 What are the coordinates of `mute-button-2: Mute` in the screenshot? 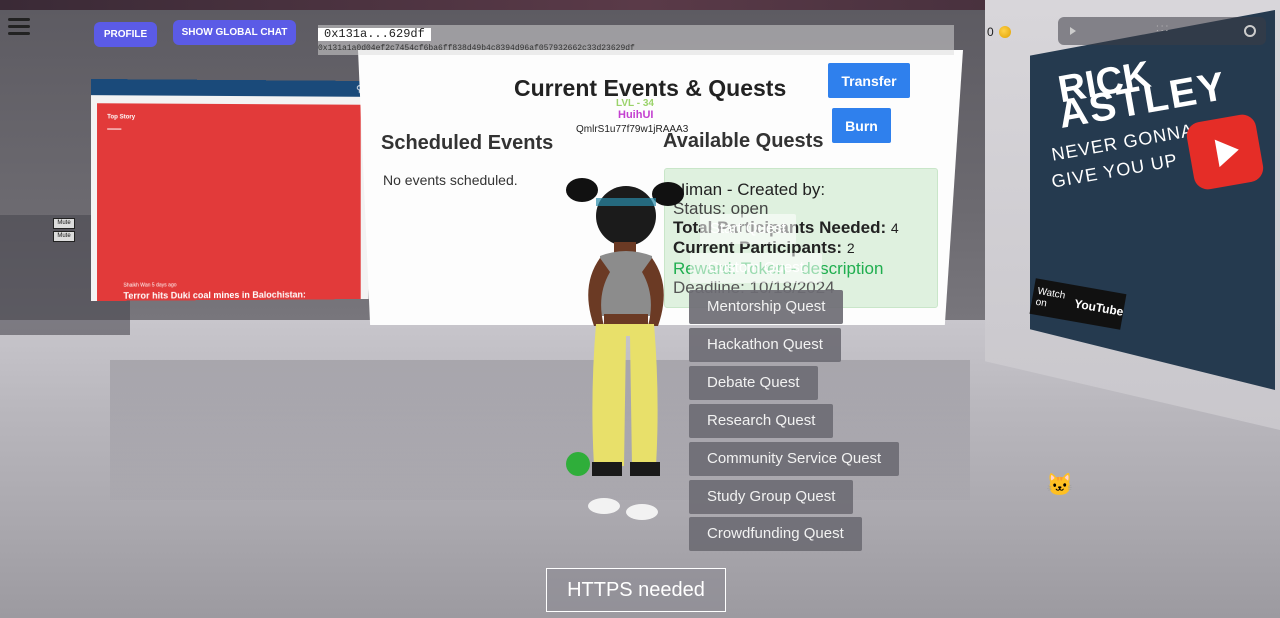 It's located at (64, 236).